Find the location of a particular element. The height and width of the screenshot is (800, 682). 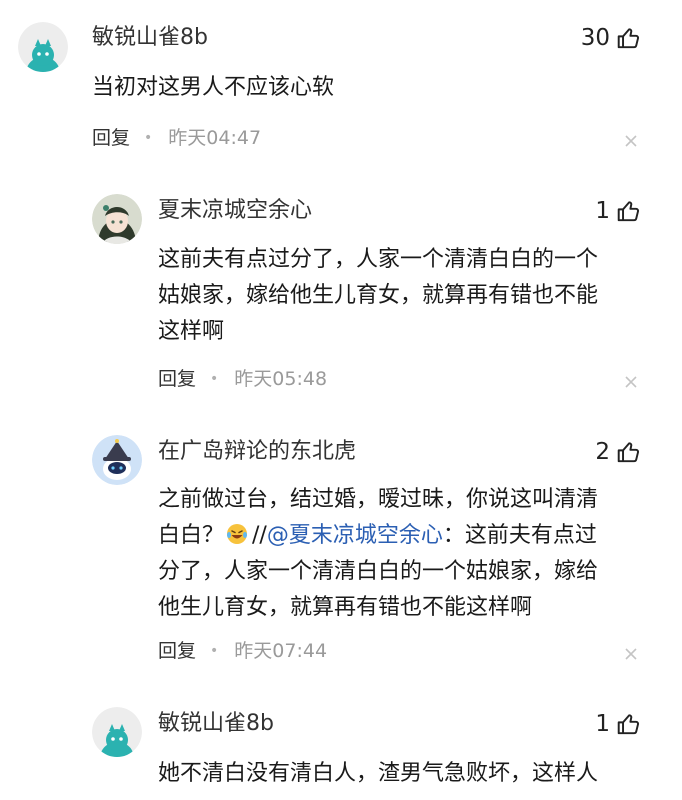

comment-meta: 回复 • 昨天05:48 is located at coordinates (242, 379).